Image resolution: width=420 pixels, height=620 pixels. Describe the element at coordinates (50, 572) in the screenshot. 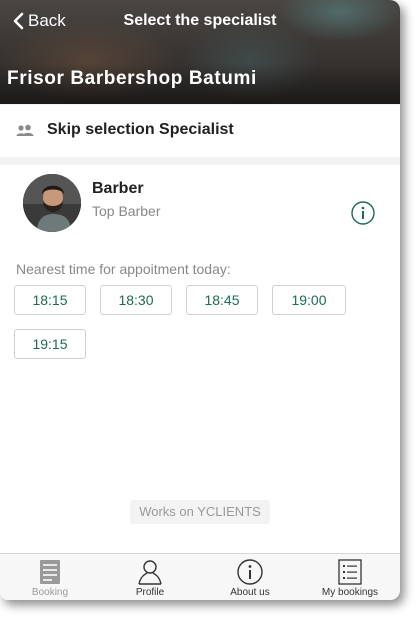

I see `booking-icon` at that location.